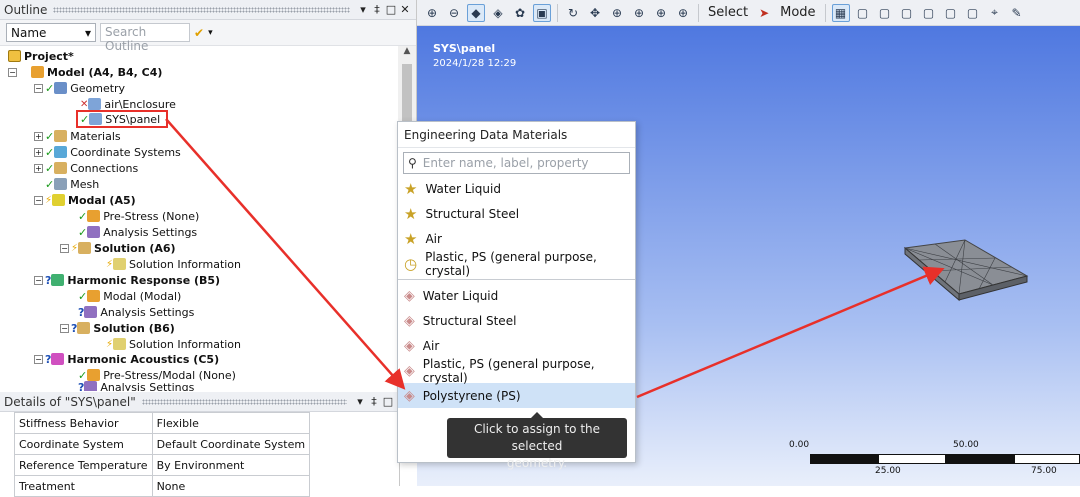  Describe the element at coordinates (41, 56) in the screenshot. I see `tree-item-project: Project*` at that location.